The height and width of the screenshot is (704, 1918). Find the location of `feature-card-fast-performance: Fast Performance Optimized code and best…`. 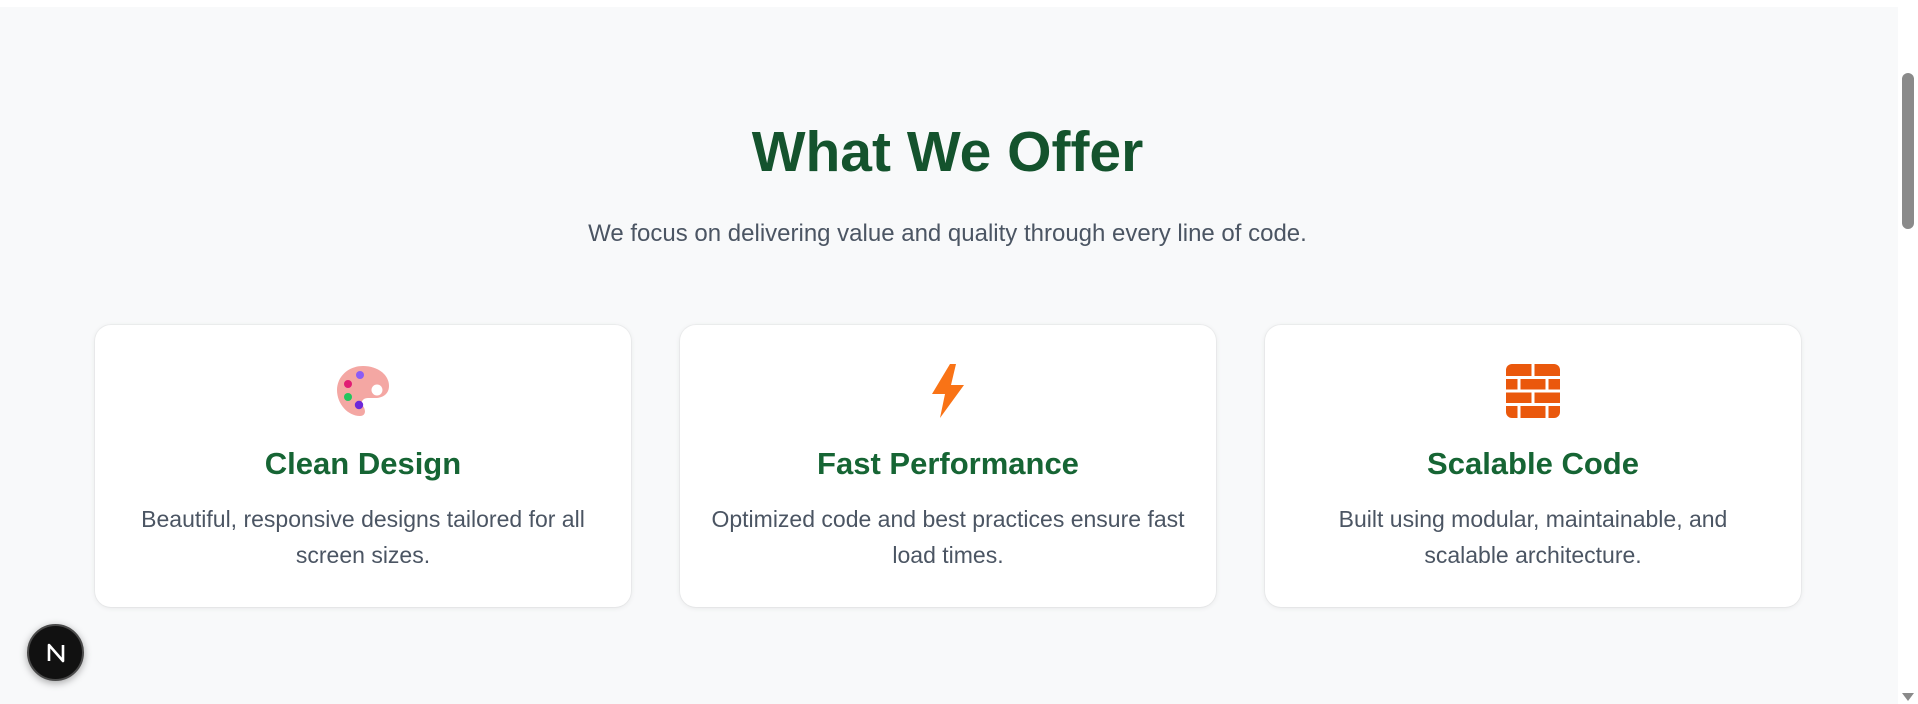

feature-card-fast-performance: Fast Performance Optimized code and best… is located at coordinates (948, 466).